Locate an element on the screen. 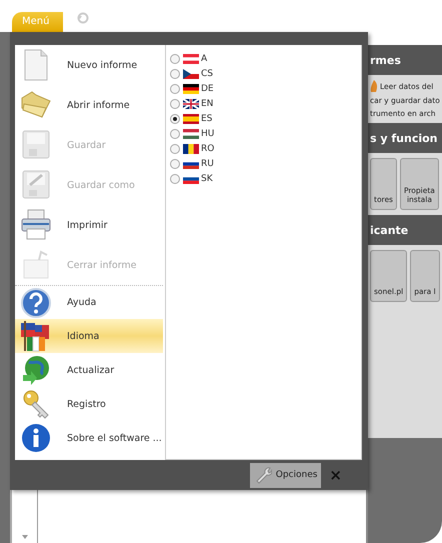 The width and height of the screenshot is (442, 543). section-header: icante is located at coordinates (405, 230).